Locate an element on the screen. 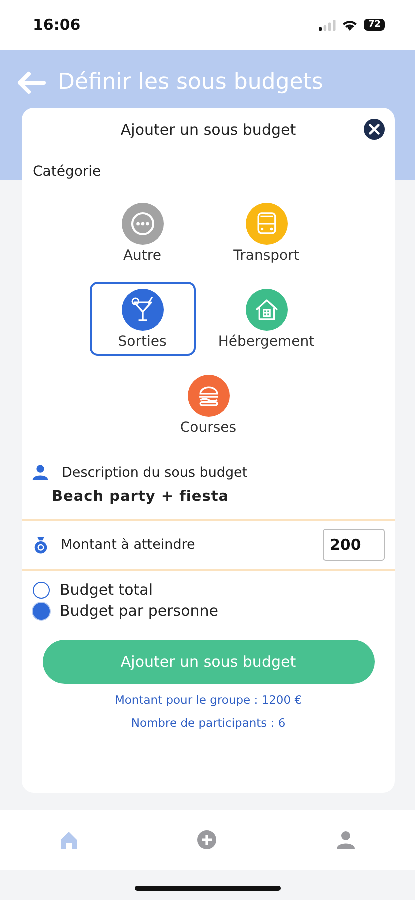 This screenshot has width=415, height=900. section-label: Catégorie is located at coordinates (67, 171).